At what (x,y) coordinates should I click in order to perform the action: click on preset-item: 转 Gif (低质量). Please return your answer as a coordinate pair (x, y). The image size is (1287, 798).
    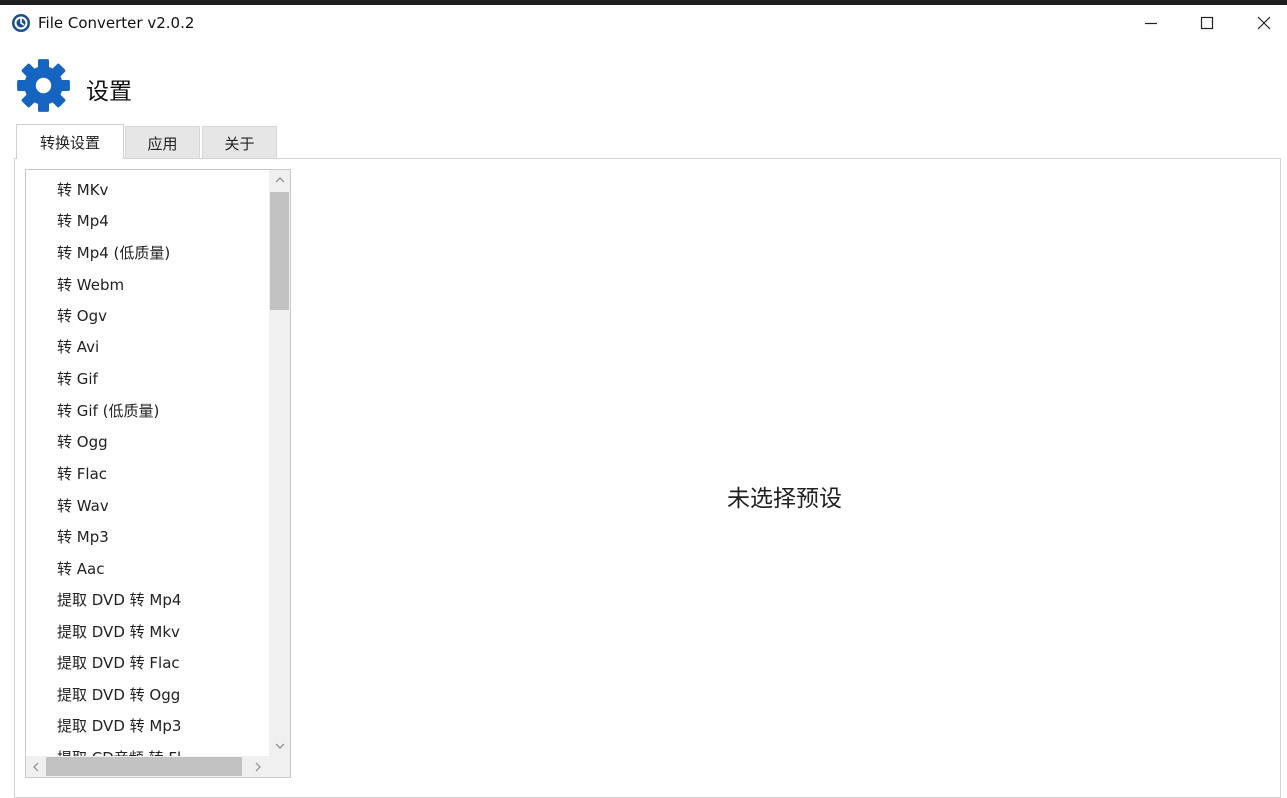
    Looking at the image, I should click on (108, 410).